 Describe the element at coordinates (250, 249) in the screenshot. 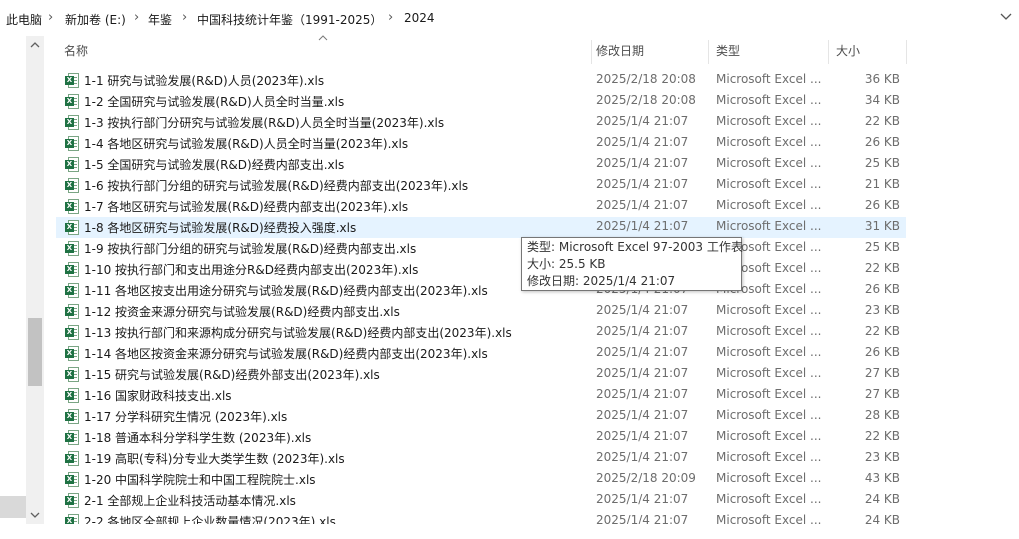

I see `file-name: 1-9 按执行部门分组的研究与试验发展(R&D)经费内部支出.xls` at that location.